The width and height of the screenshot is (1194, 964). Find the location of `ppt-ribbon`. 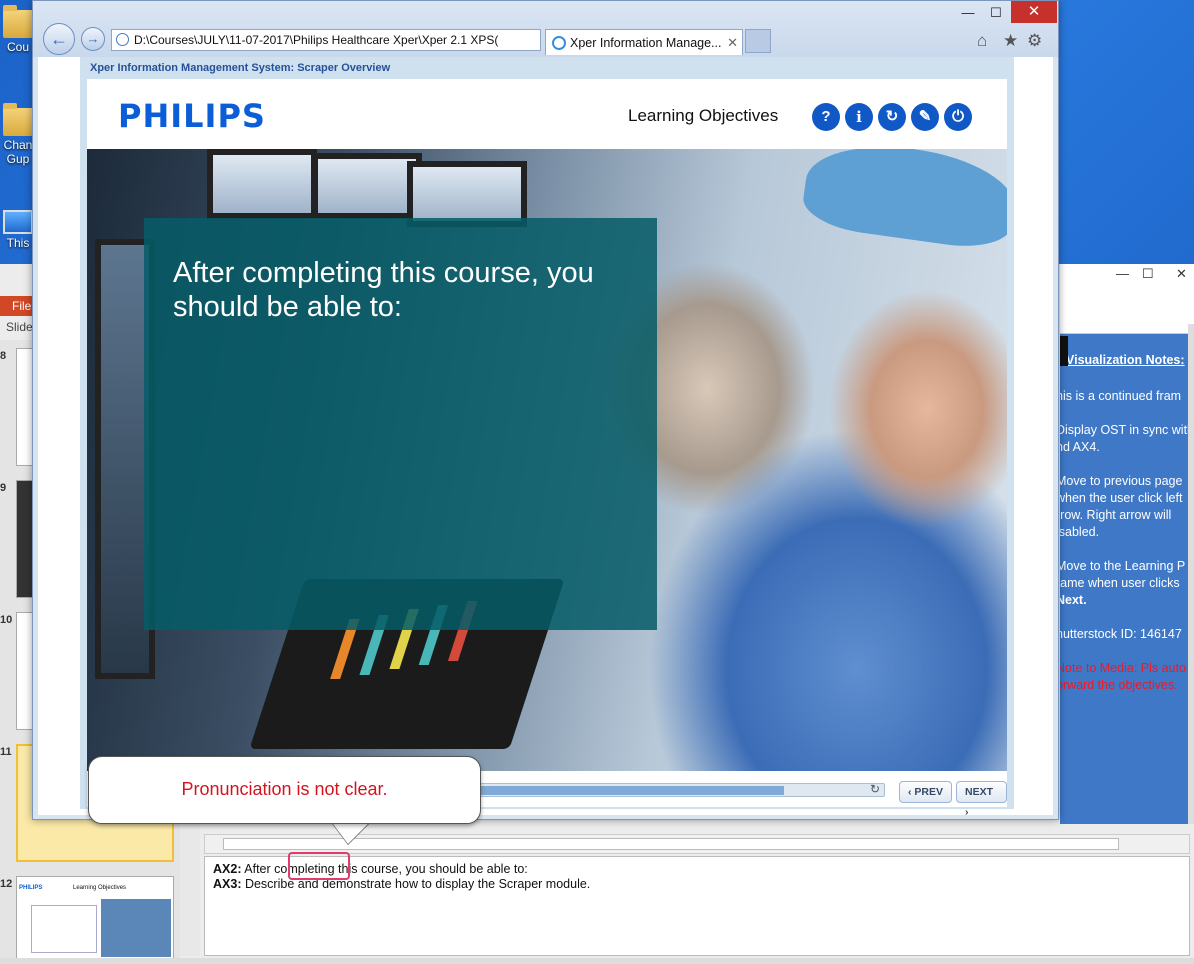

ppt-ribbon is located at coordinates (1127, 310).